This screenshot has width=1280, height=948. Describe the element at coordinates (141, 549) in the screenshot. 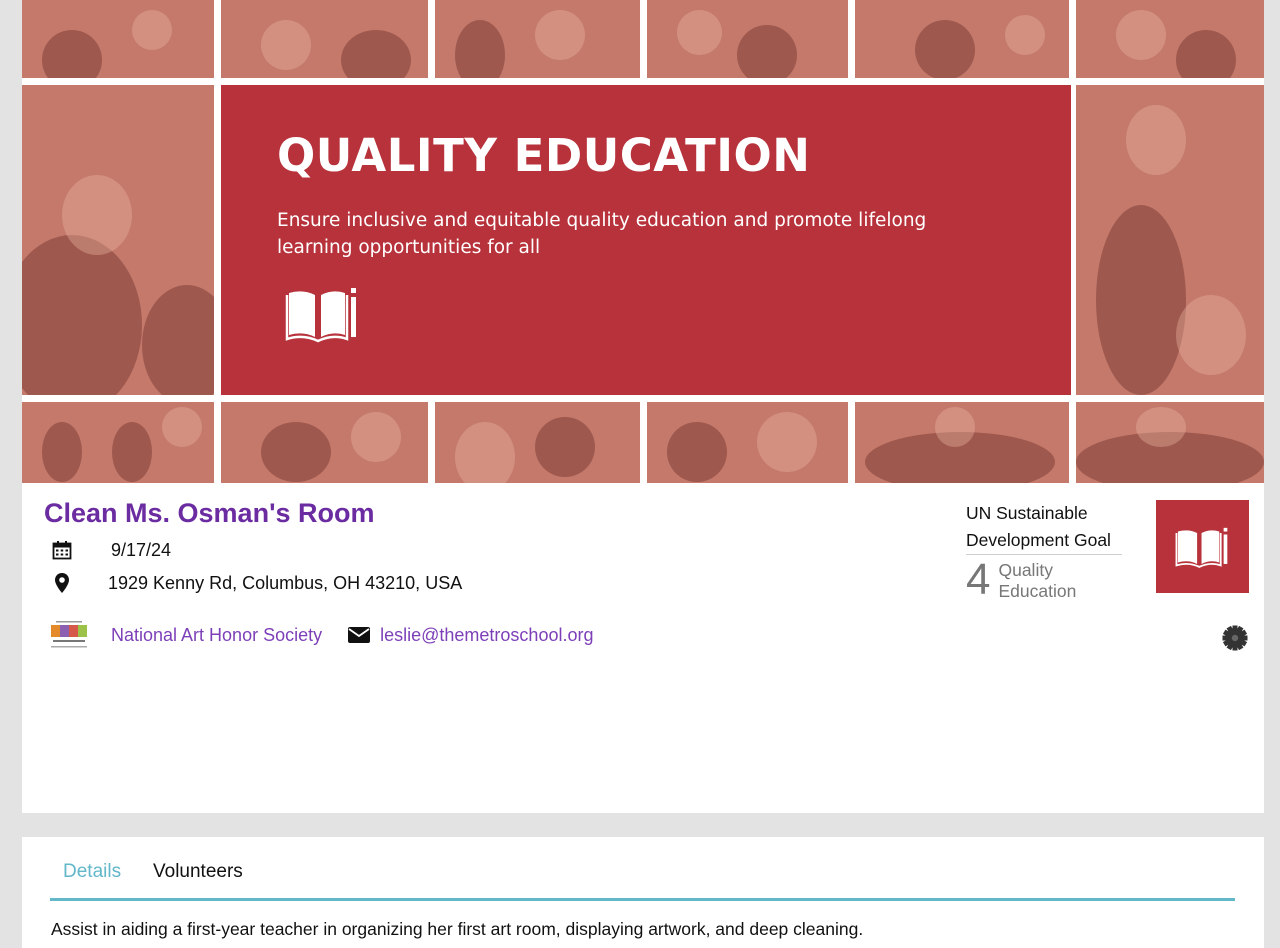

I see `event-date: 9/17/24` at that location.